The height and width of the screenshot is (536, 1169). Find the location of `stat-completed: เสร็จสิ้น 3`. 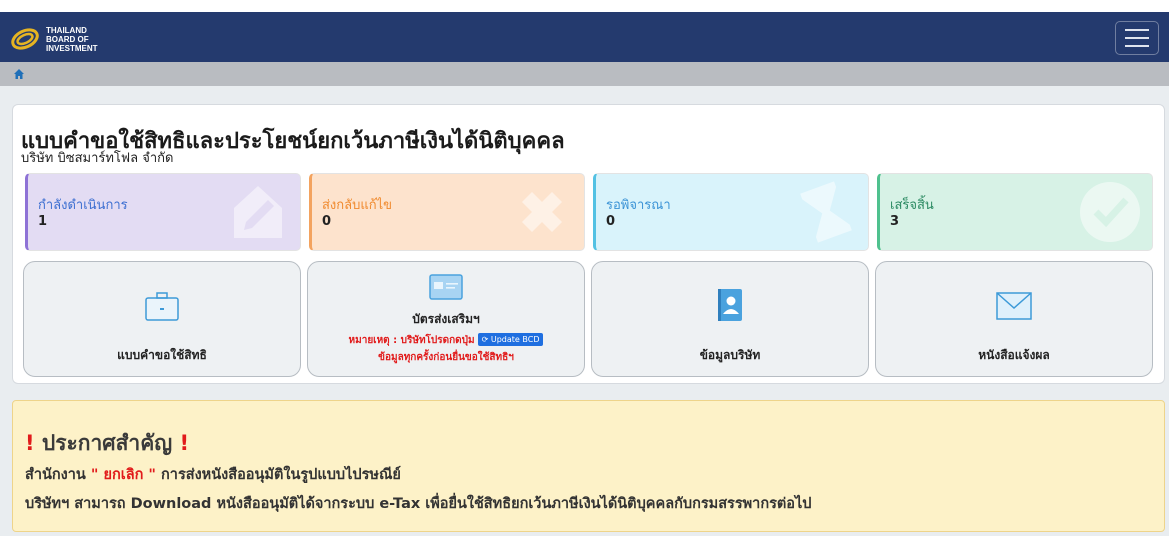

stat-completed: เสร็จสิ้น 3 is located at coordinates (1015, 212).